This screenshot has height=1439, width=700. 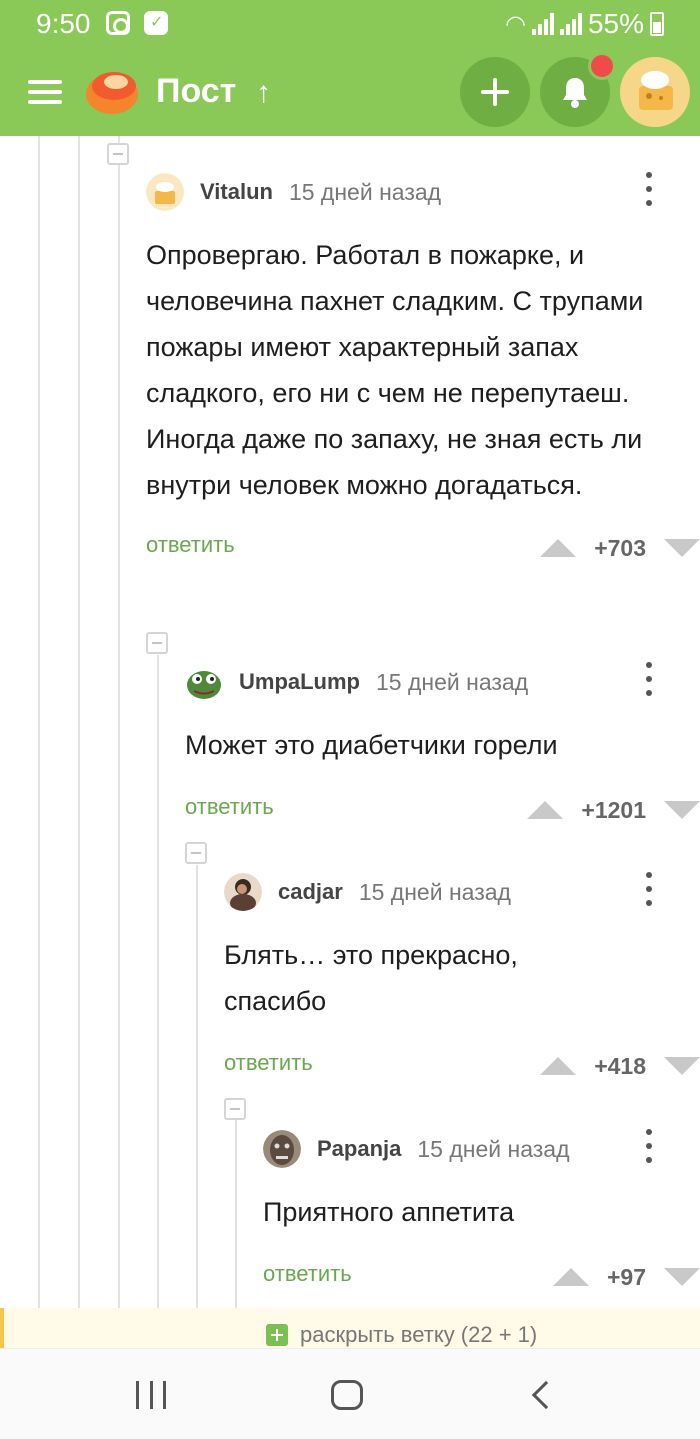 I want to click on comment-header: cadjar 15 дней назад, so click(x=462, y=892).